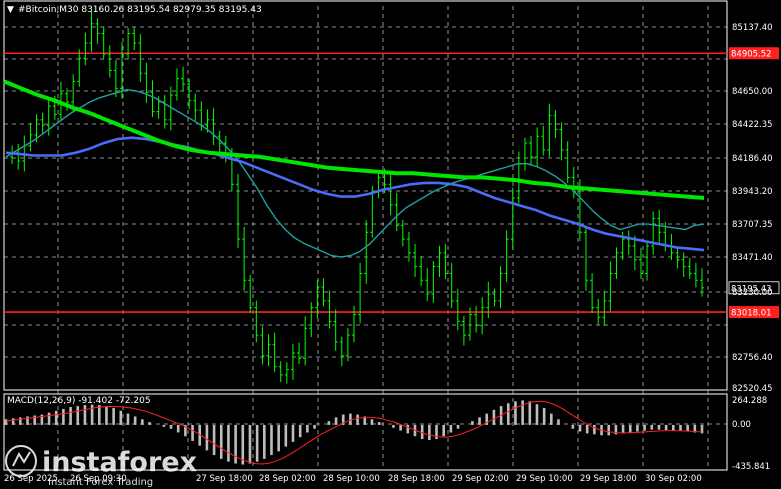 The height and width of the screenshot is (489, 781). Describe the element at coordinates (673, 479) in the screenshot. I see `time-axis-label: 30 Sep 02:00` at that location.